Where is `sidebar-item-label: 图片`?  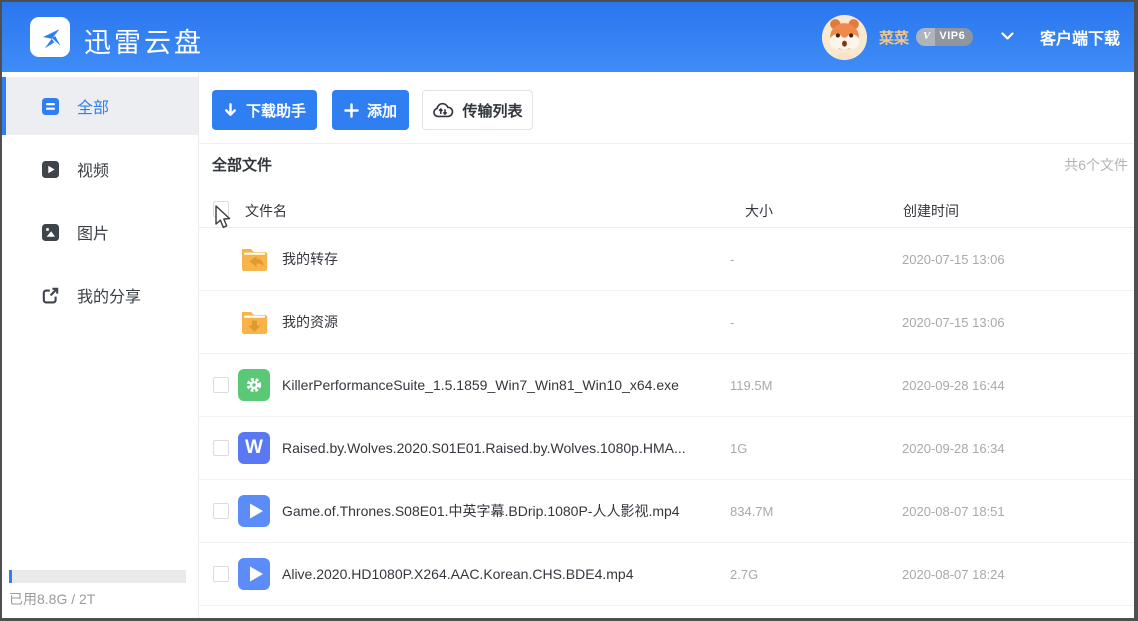
sidebar-item-label: 图片 is located at coordinates (93, 234).